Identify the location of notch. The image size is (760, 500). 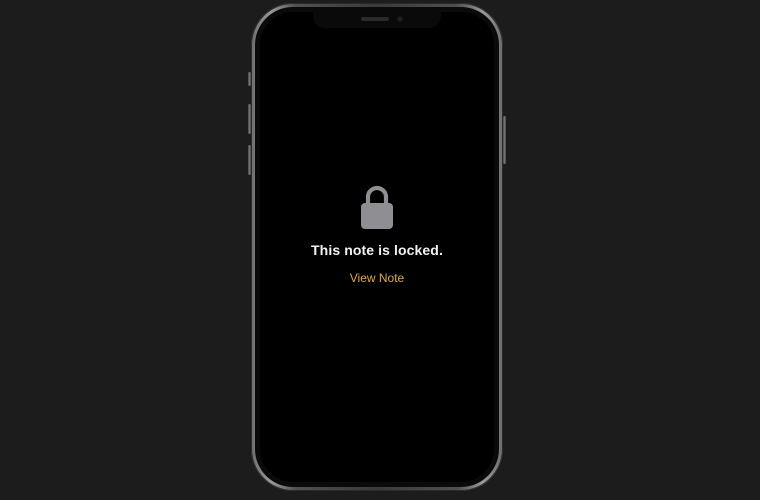
(377, 20).